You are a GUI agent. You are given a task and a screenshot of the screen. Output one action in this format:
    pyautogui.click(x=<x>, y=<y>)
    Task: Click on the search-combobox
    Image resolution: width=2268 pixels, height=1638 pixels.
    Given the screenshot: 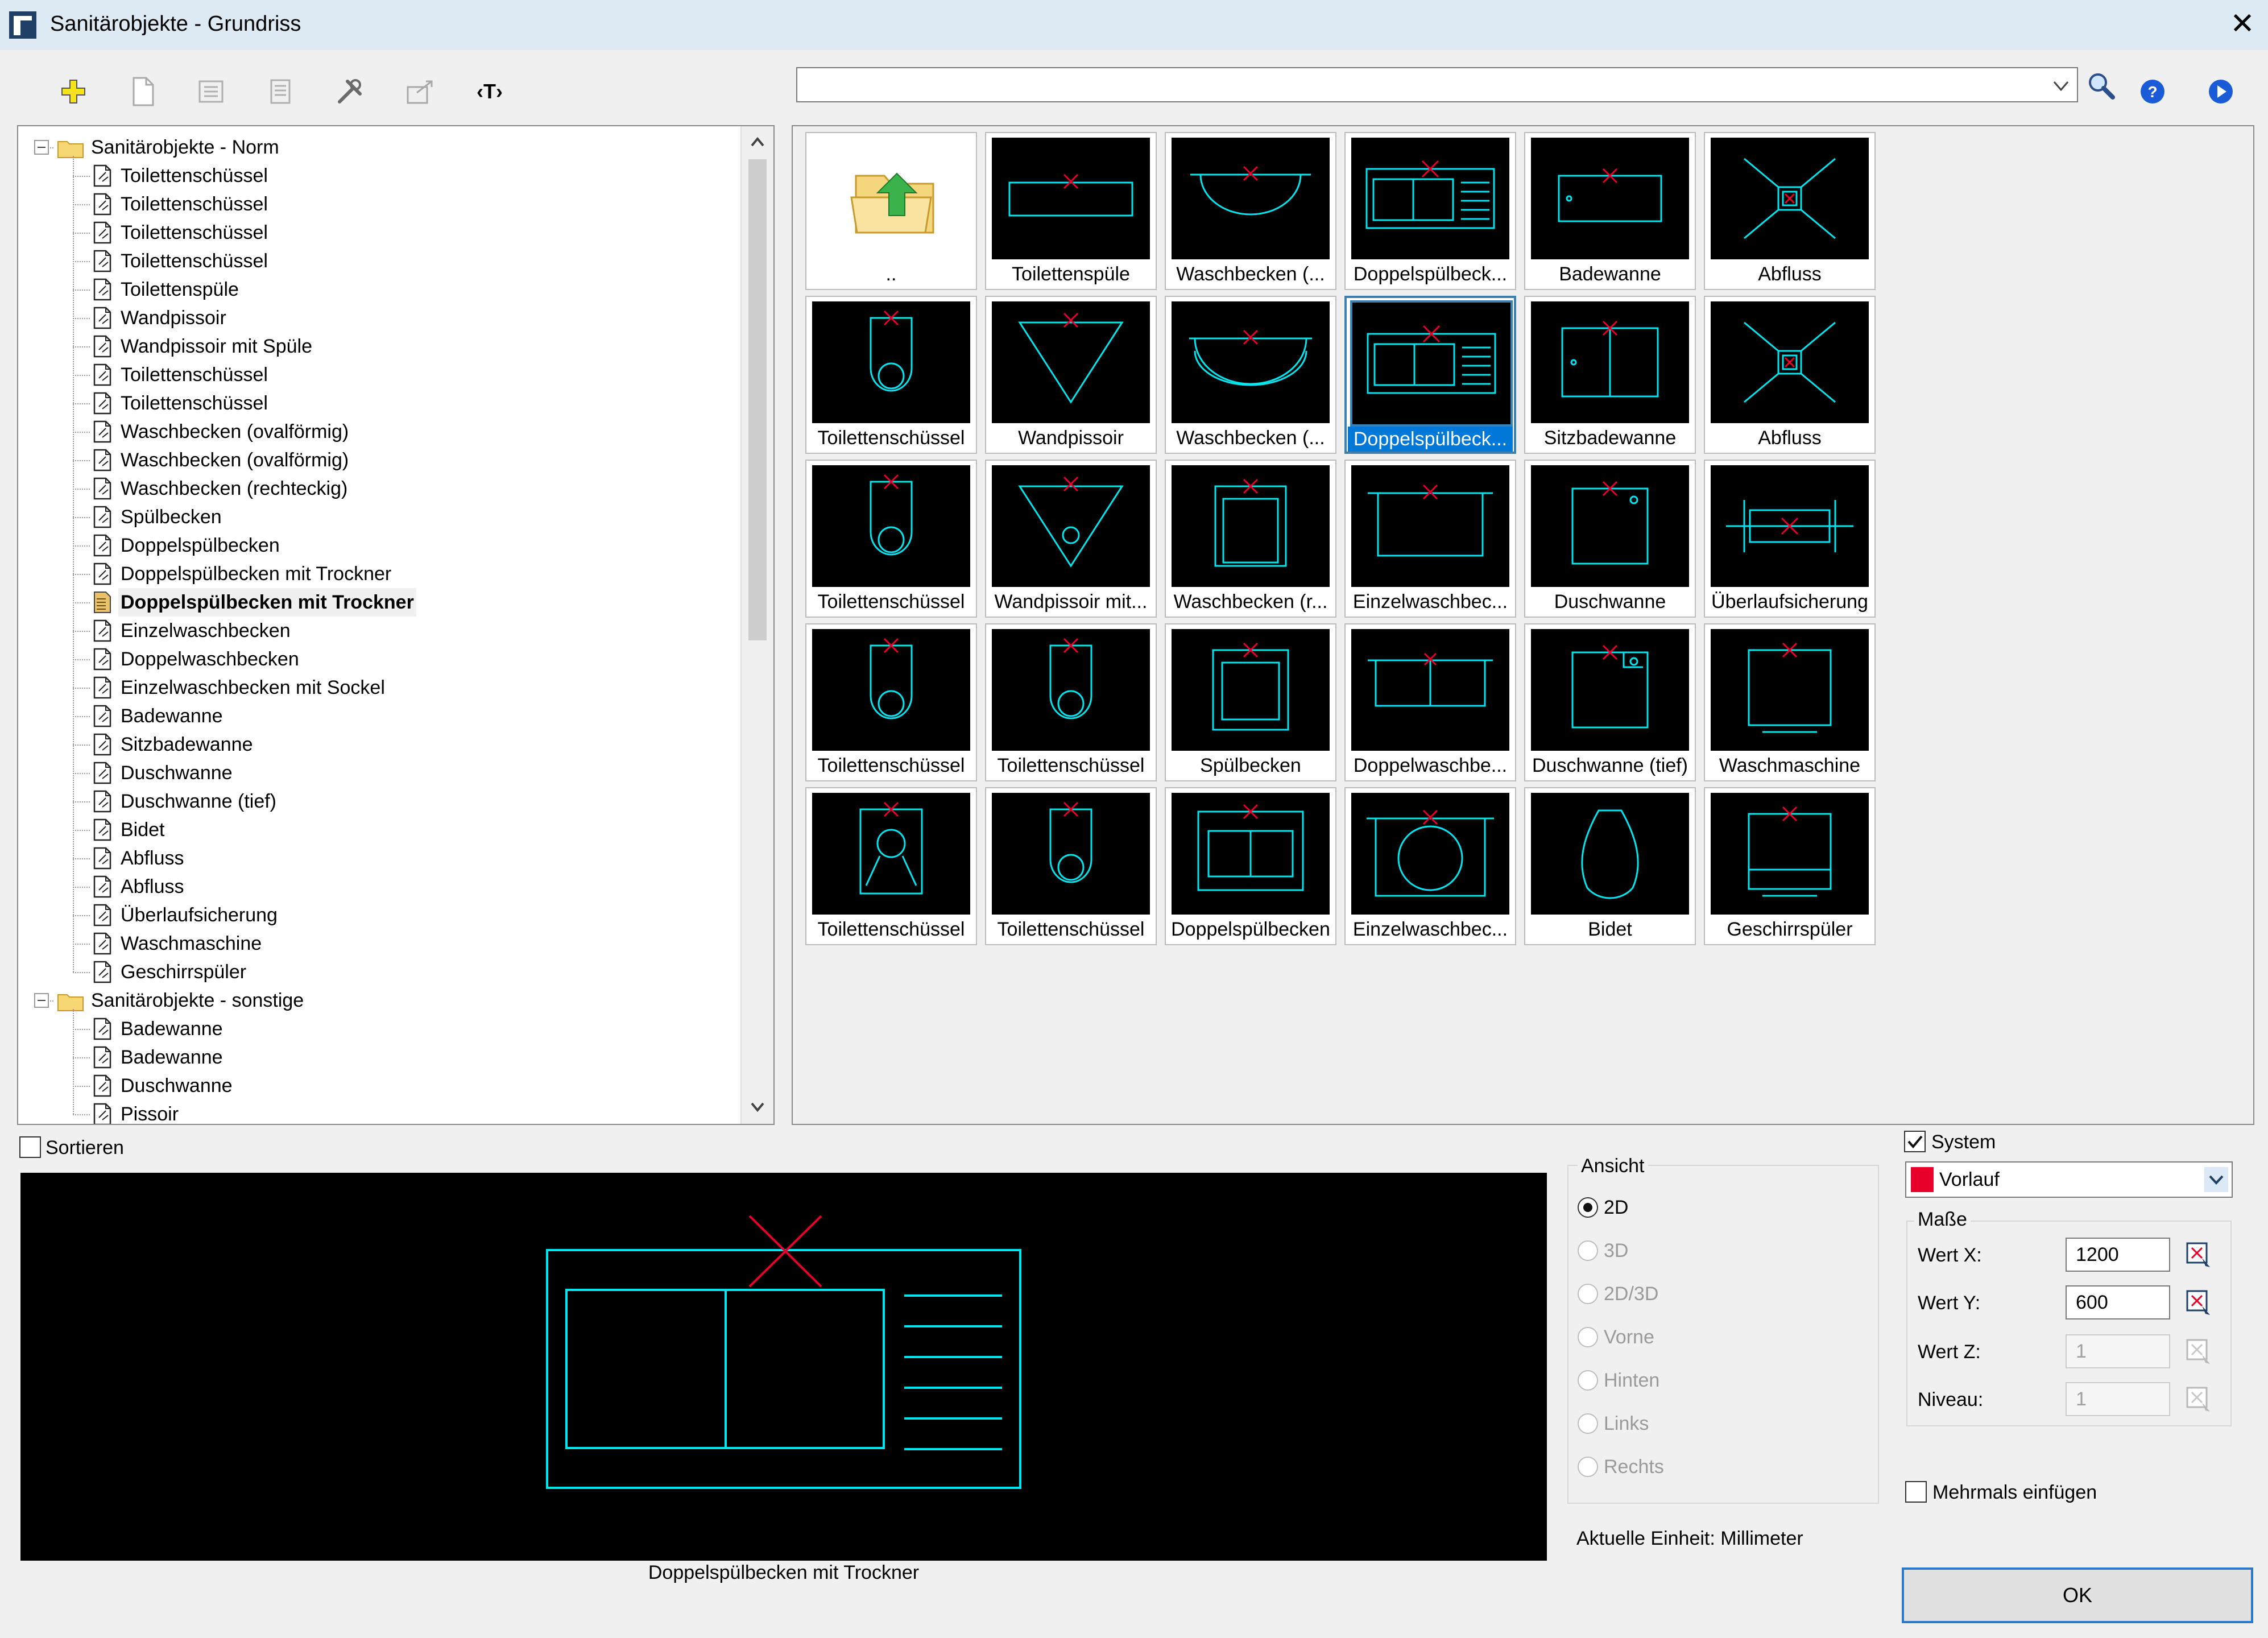 What is the action you would take?
    pyautogui.click(x=1437, y=84)
    